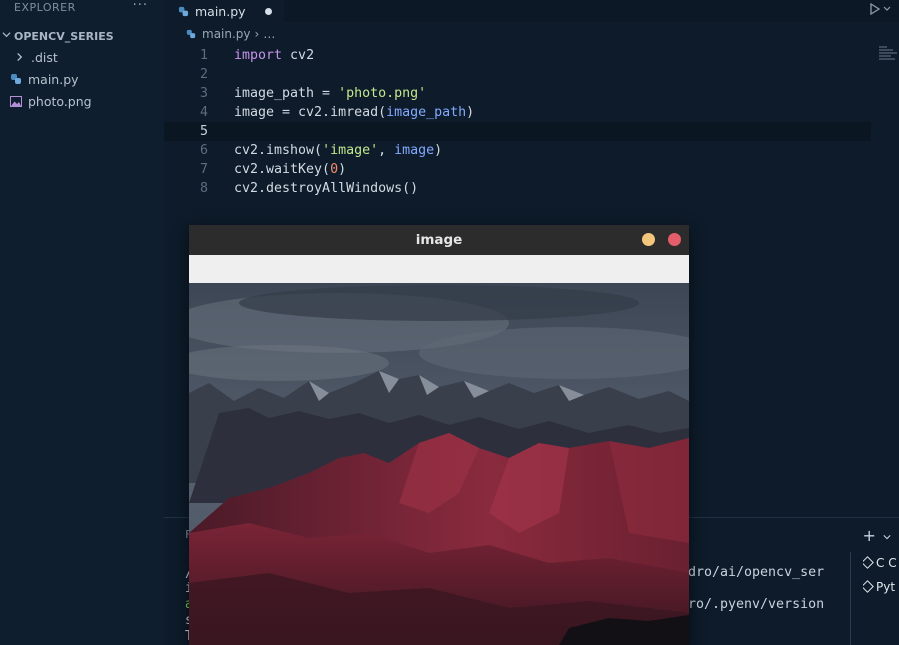 The height and width of the screenshot is (645, 899). I want to click on code-line: 7 cv2.waitKey(0), so click(531, 169).